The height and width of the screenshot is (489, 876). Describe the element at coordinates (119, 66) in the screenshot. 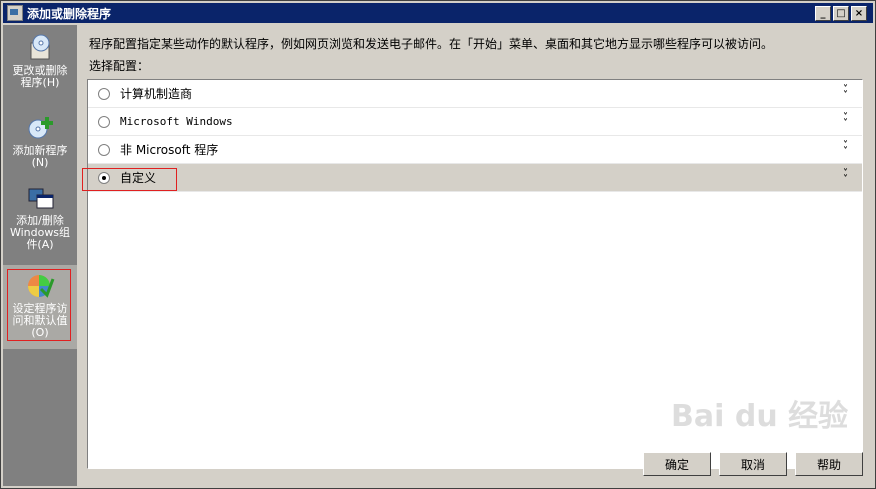

I see `select-config-label: 选择配置：` at that location.